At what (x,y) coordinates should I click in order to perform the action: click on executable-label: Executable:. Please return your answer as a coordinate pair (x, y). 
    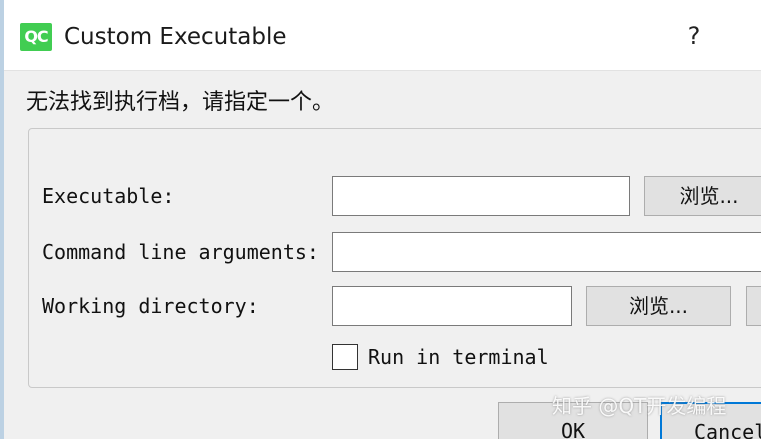
    Looking at the image, I should click on (108, 196).